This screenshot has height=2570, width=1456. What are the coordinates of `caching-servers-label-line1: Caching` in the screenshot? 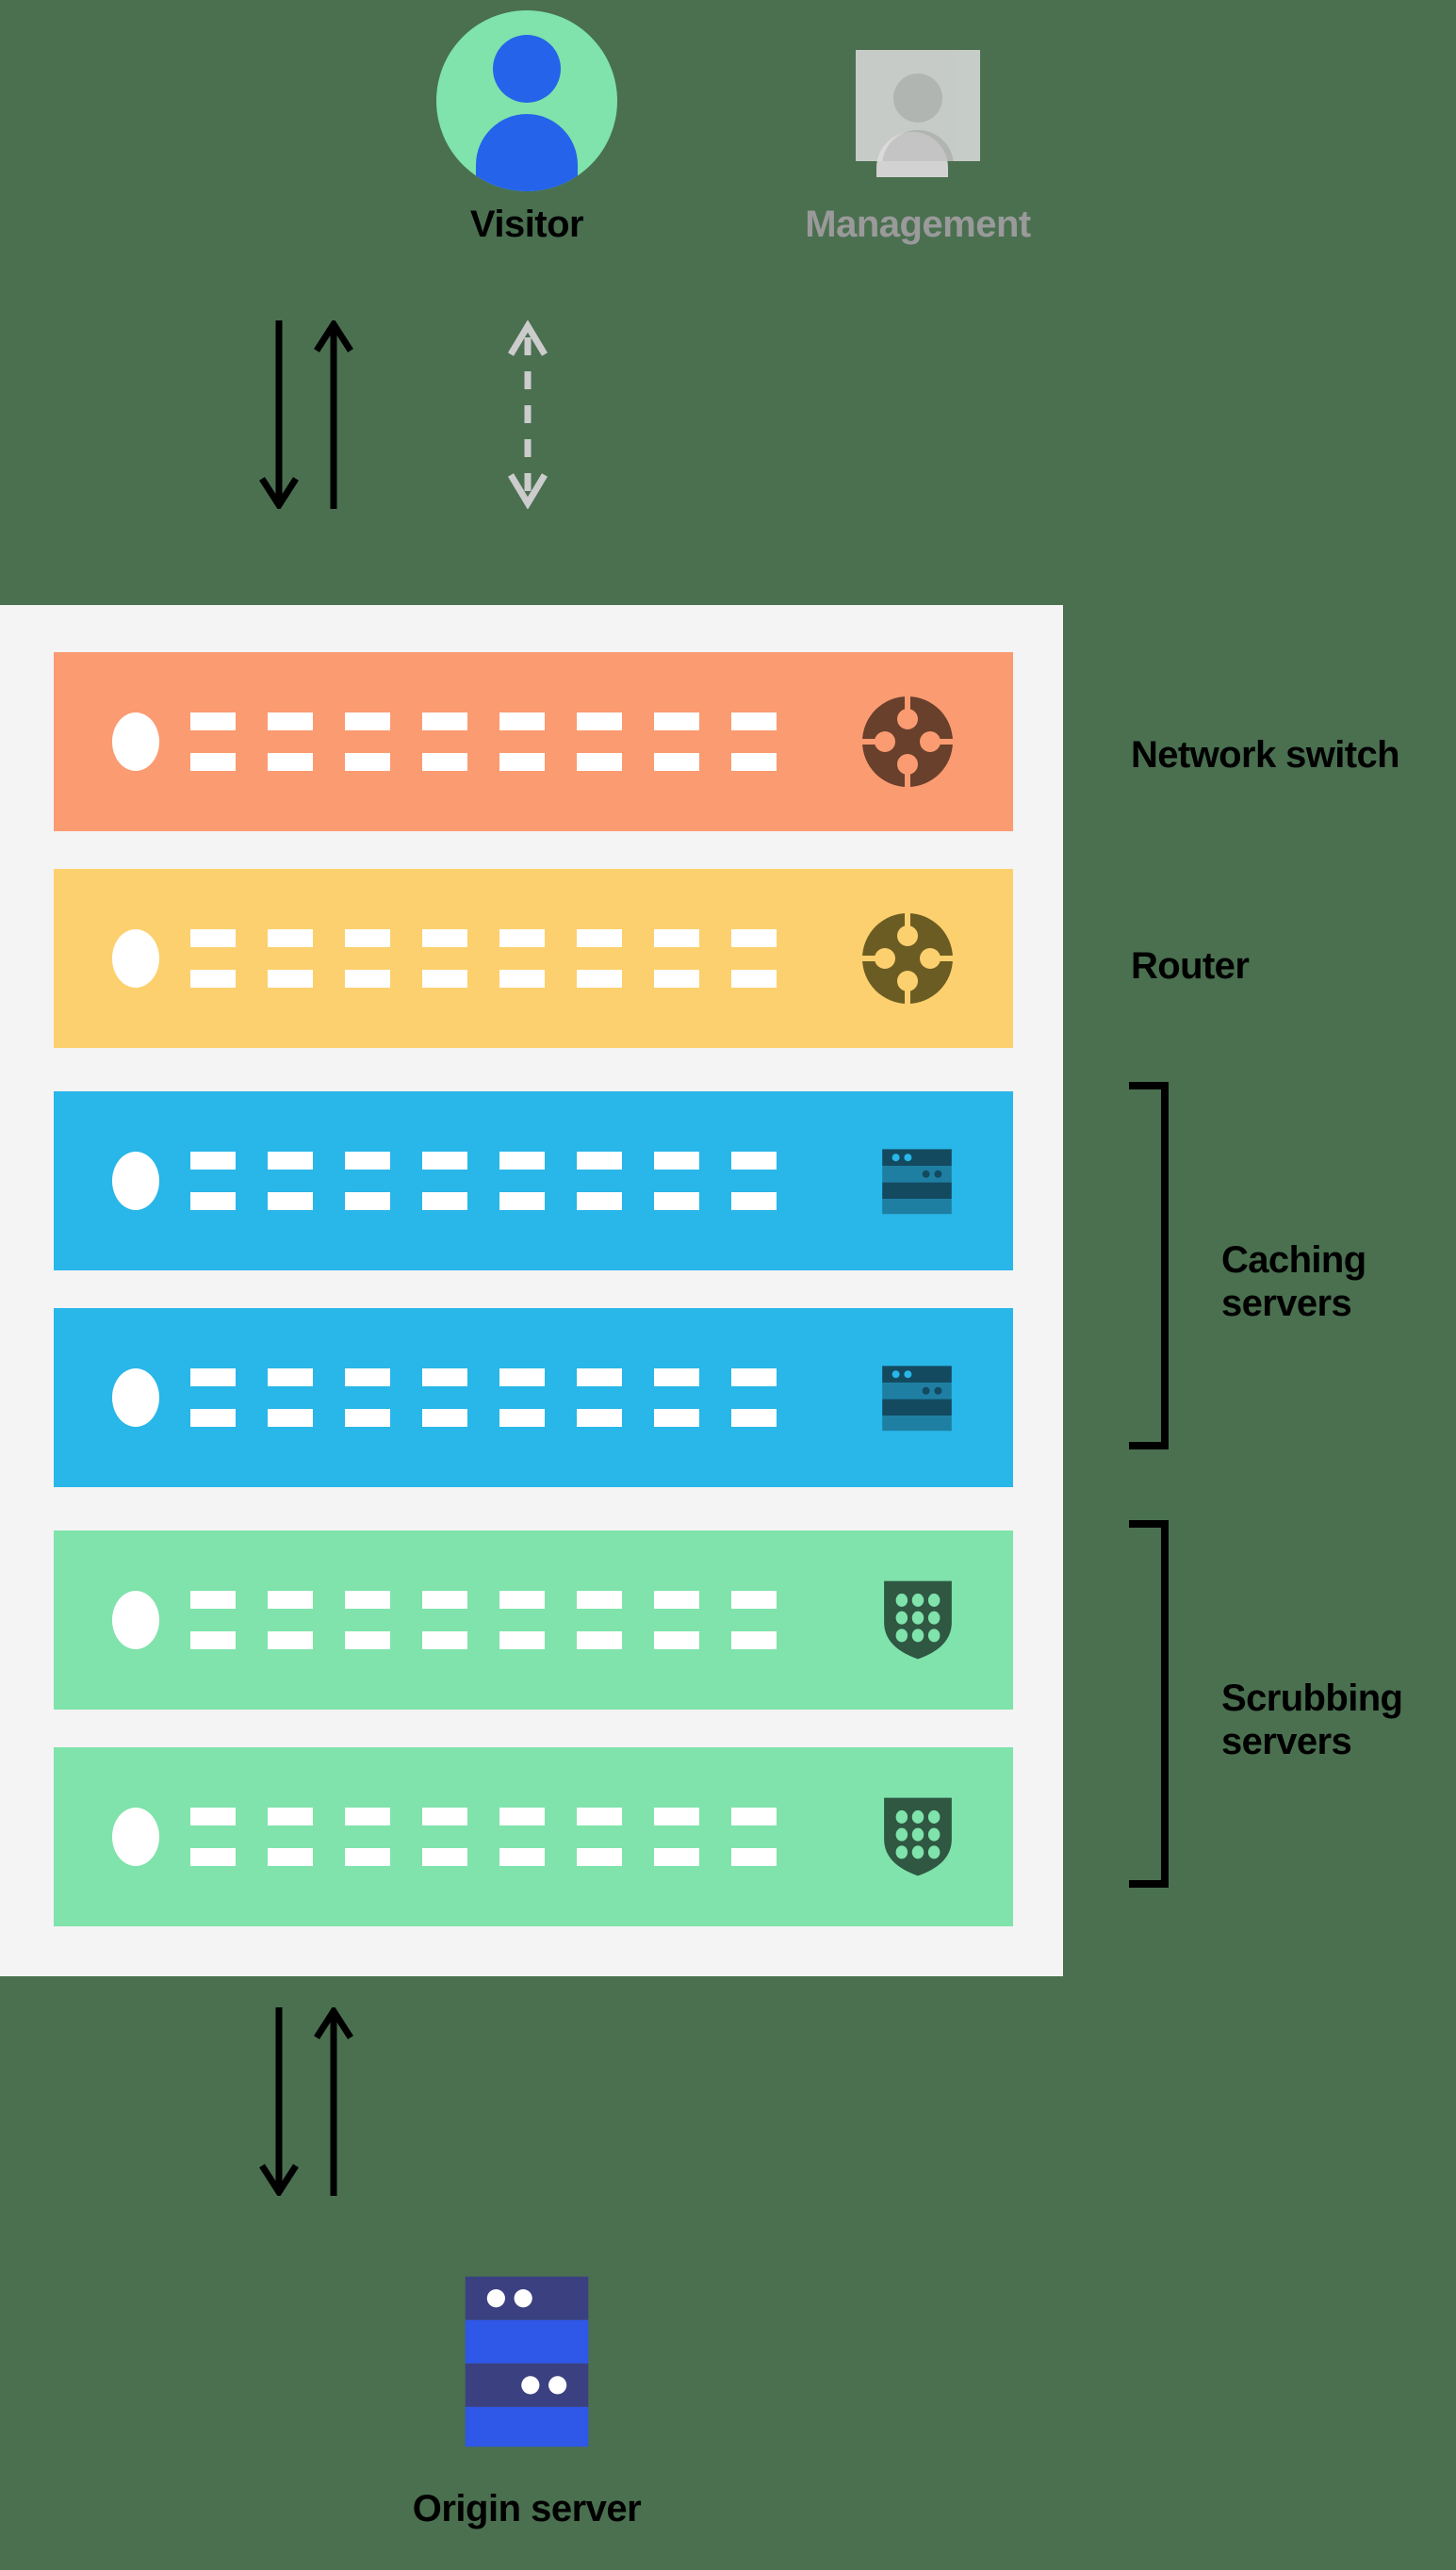 It's located at (1293, 1260).